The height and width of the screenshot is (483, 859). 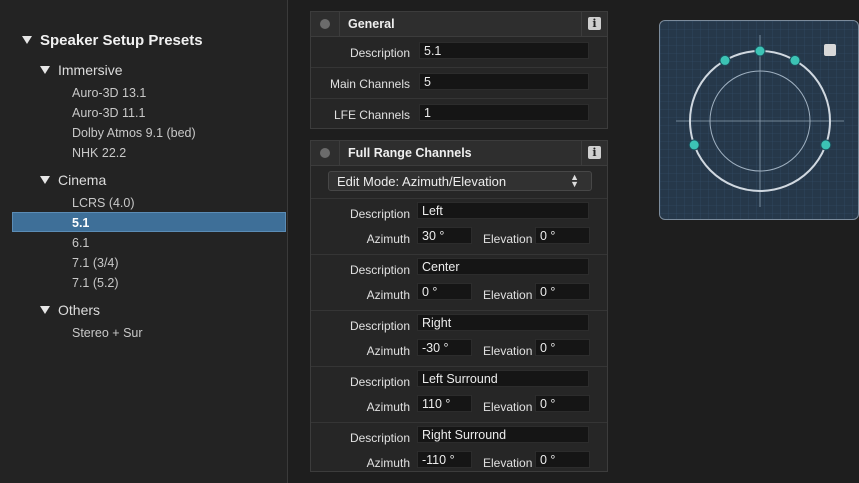 I want to click on group-others: Others, so click(x=70, y=310).